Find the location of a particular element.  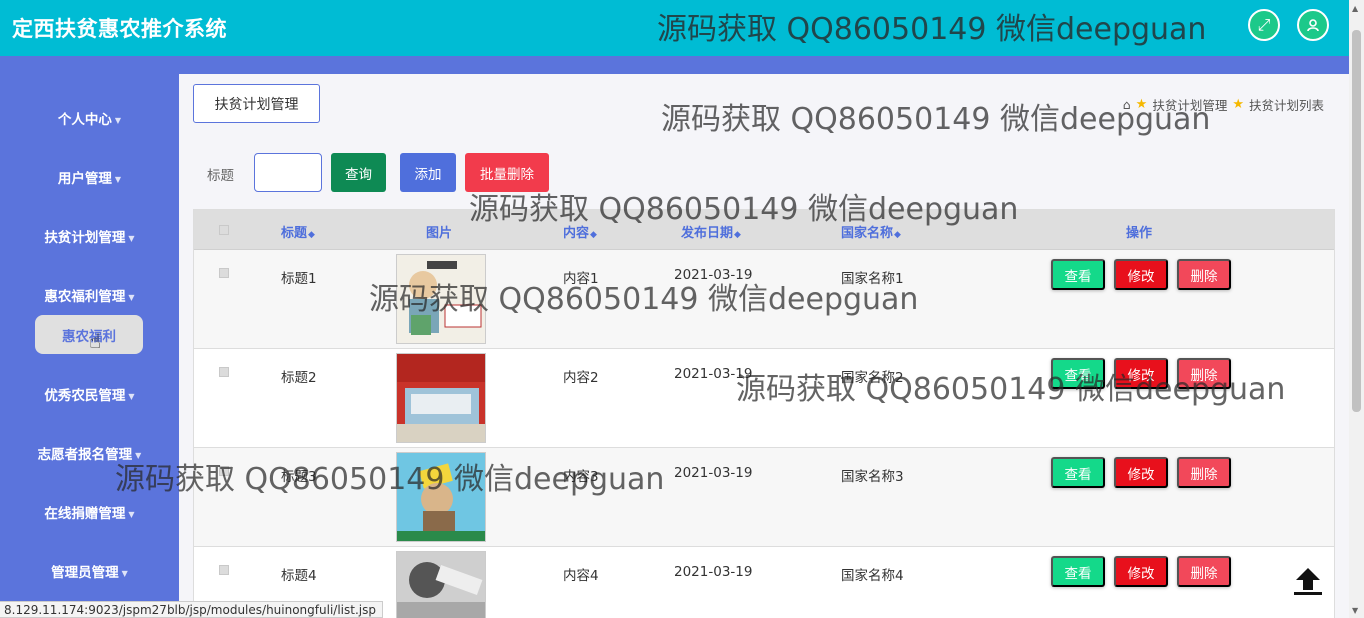

sidebar-item-welfare: 惠农福利管理 ▼ is located at coordinates (89, 295).